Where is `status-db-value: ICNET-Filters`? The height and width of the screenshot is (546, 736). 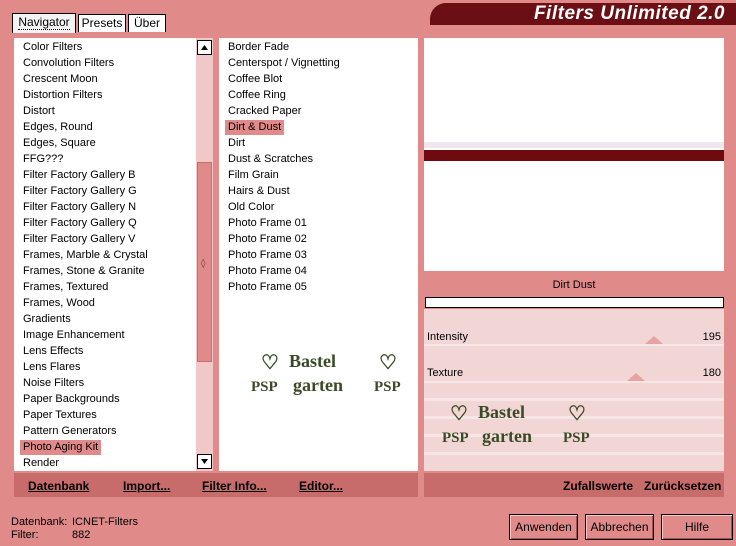
status-db-value: ICNET-Filters is located at coordinates (105, 522).